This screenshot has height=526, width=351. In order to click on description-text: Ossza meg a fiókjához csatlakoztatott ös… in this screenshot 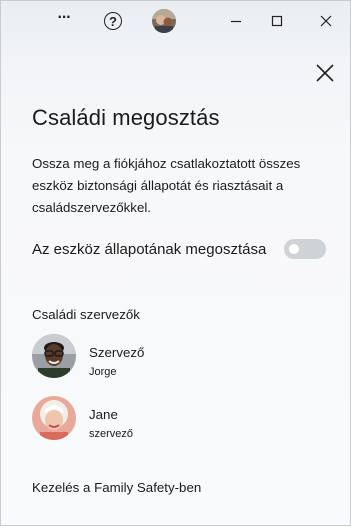, I will do `click(166, 185)`.